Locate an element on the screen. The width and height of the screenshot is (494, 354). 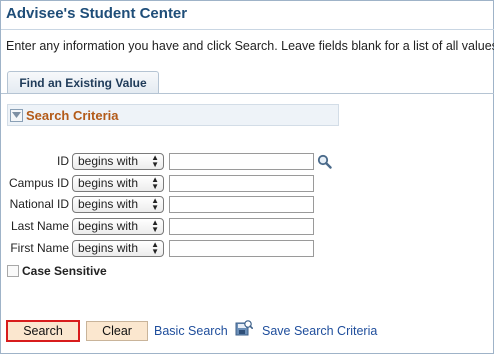
collapse-triangle-icon is located at coordinates (16, 115).